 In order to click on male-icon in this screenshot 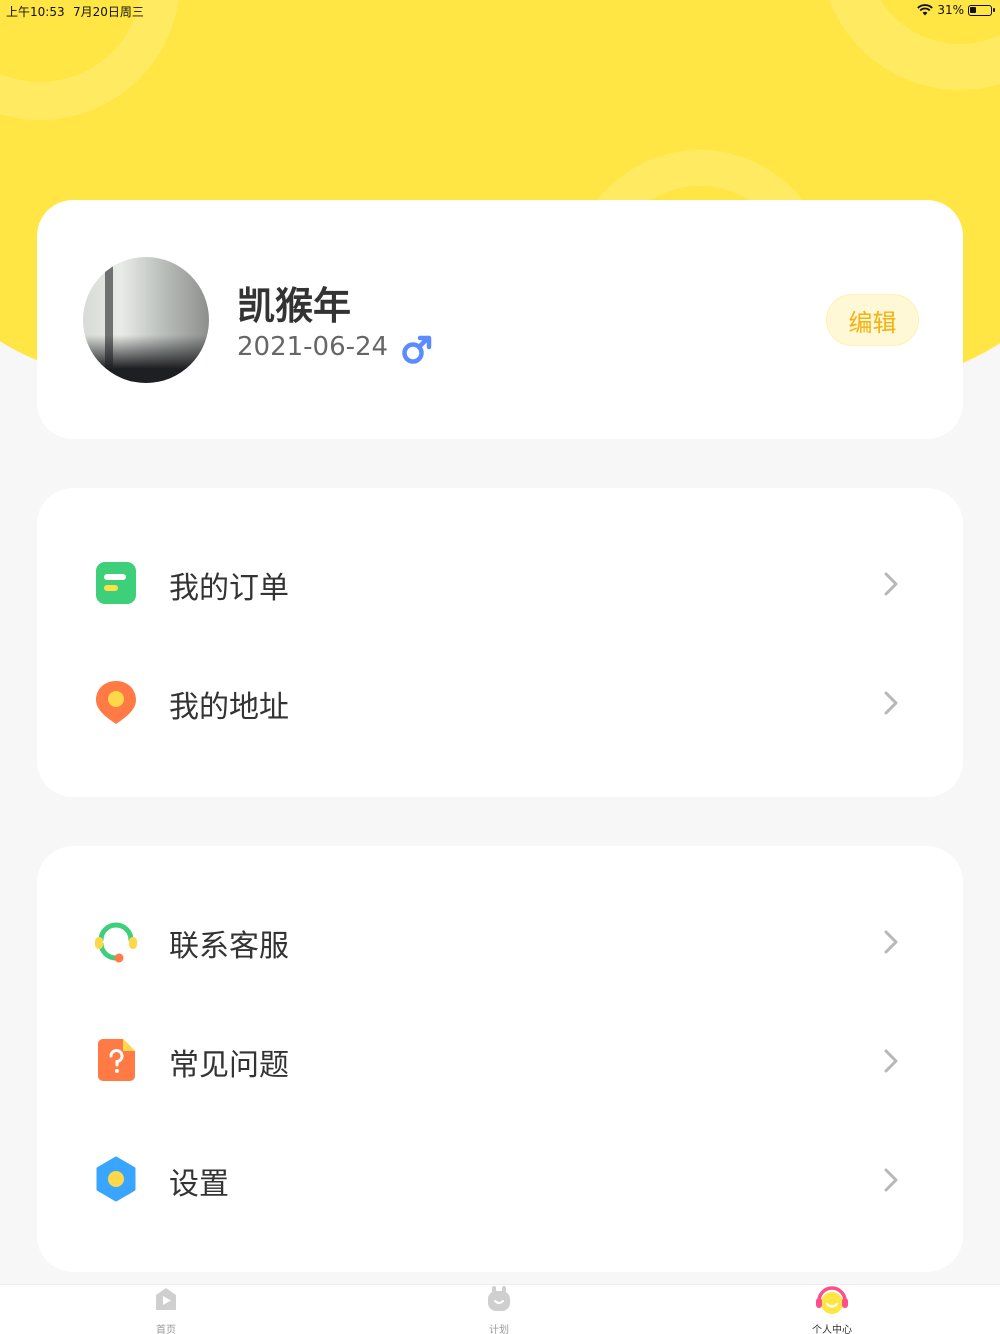, I will do `click(417, 349)`.